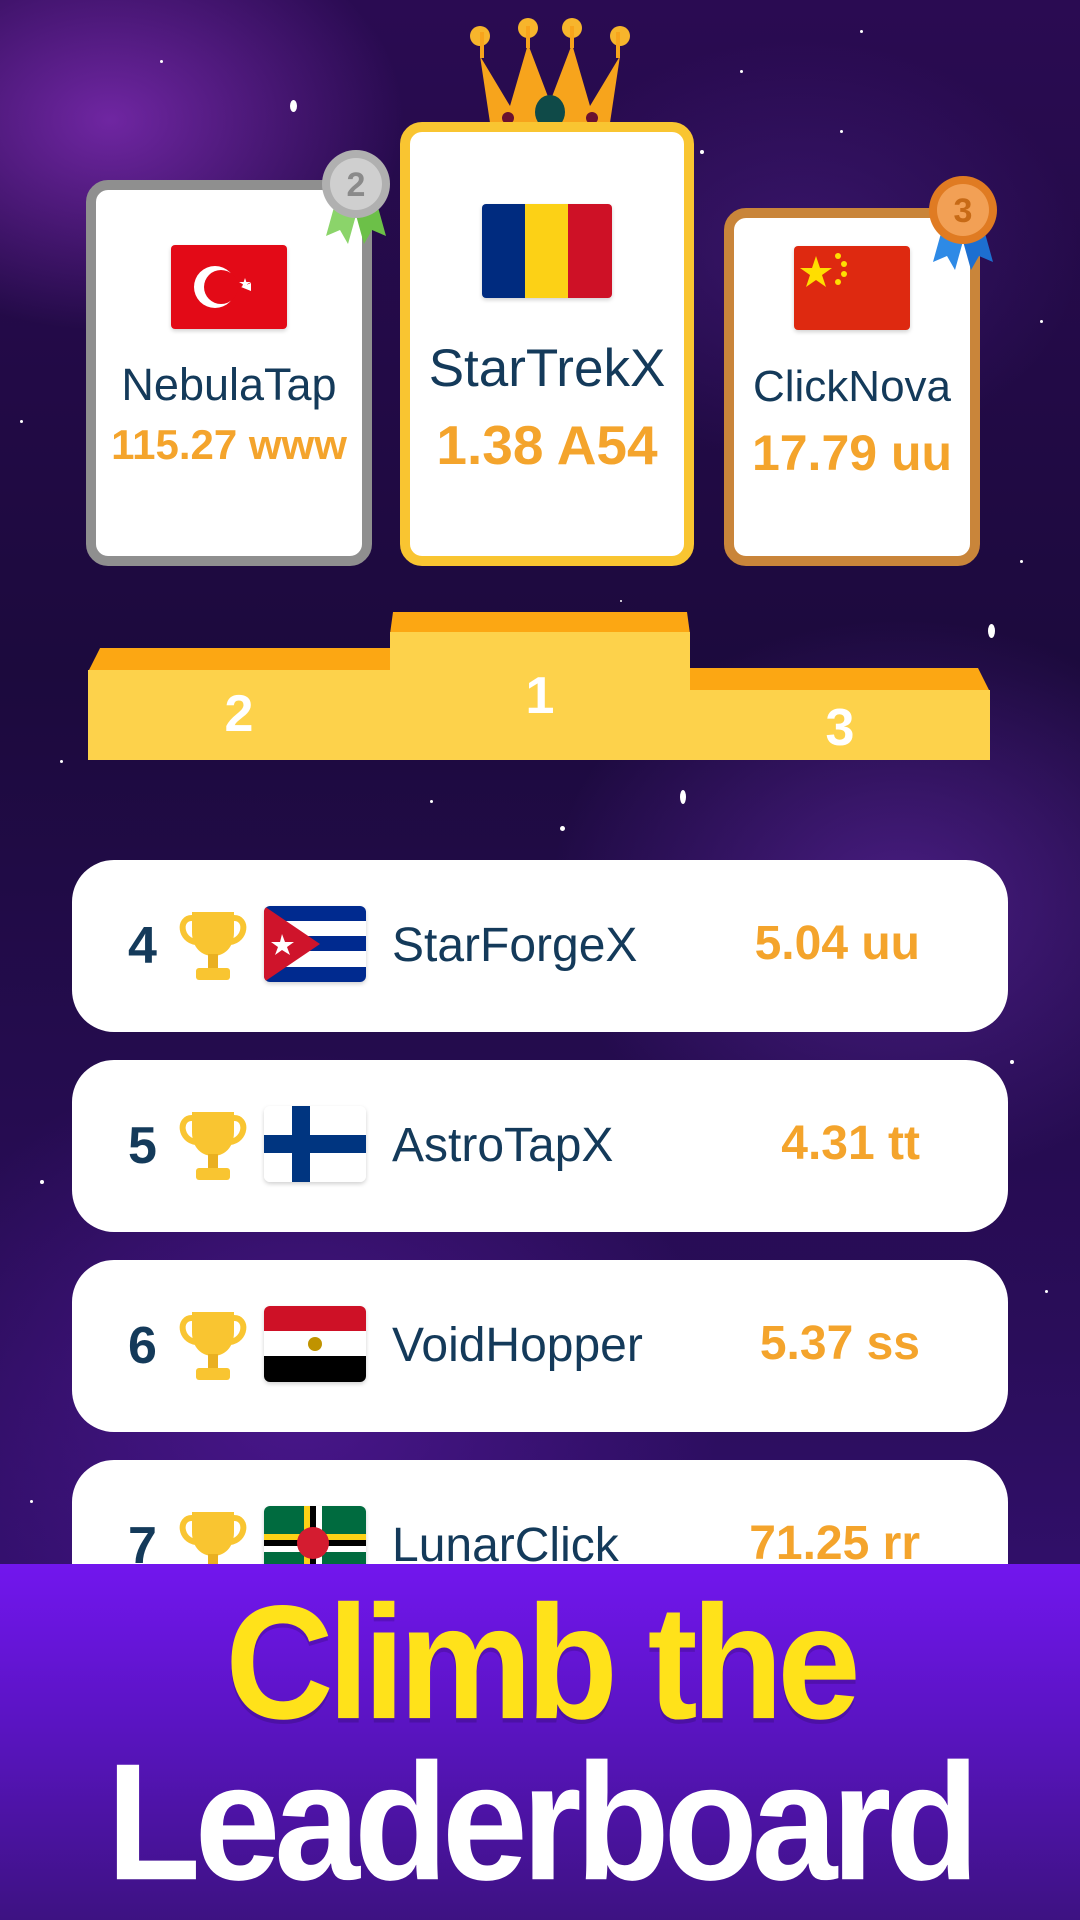  What do you see at coordinates (239, 660) in the screenshot?
I see `podium-step-second-top` at bounding box center [239, 660].